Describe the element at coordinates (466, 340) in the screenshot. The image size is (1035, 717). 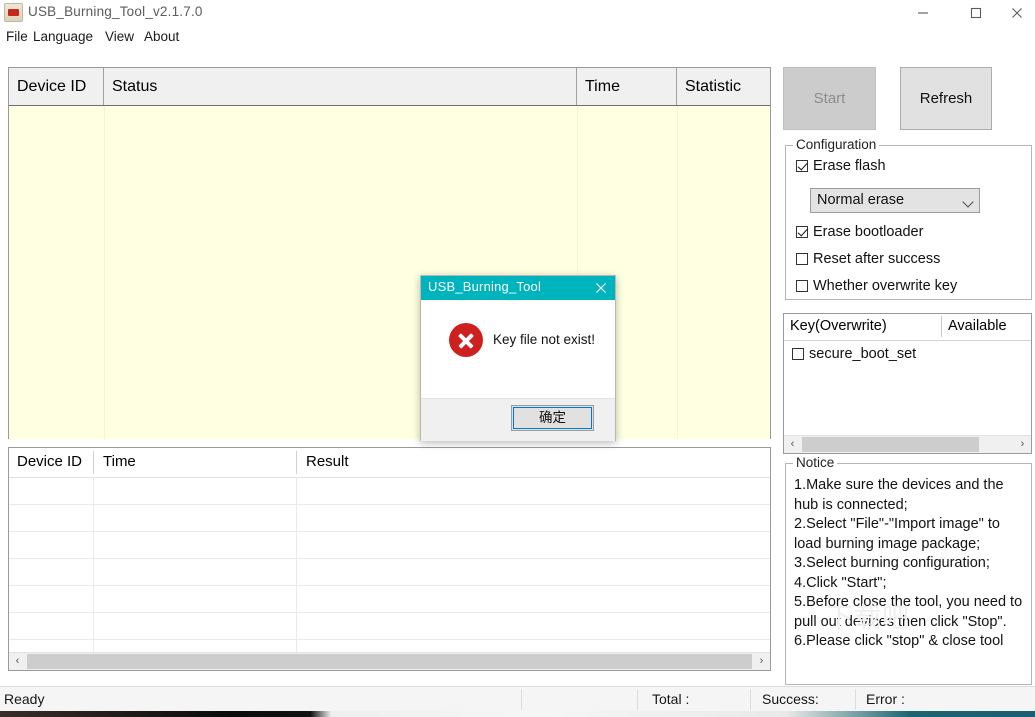
I see `error-icon` at that location.